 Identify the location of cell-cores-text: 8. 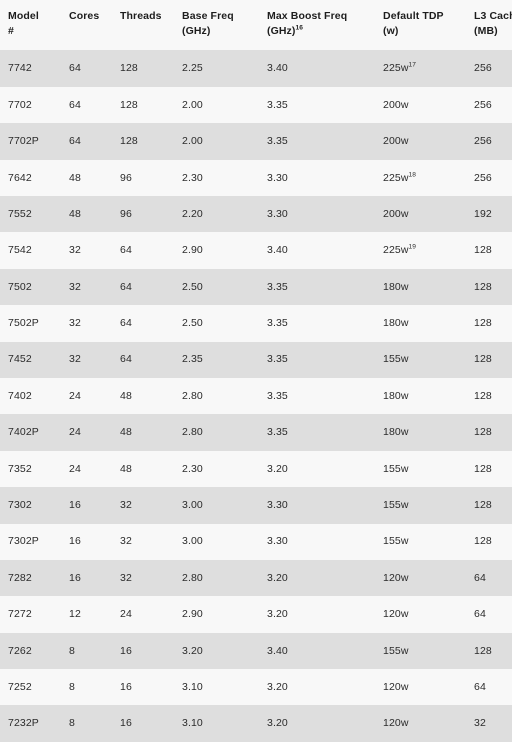
(72, 650).